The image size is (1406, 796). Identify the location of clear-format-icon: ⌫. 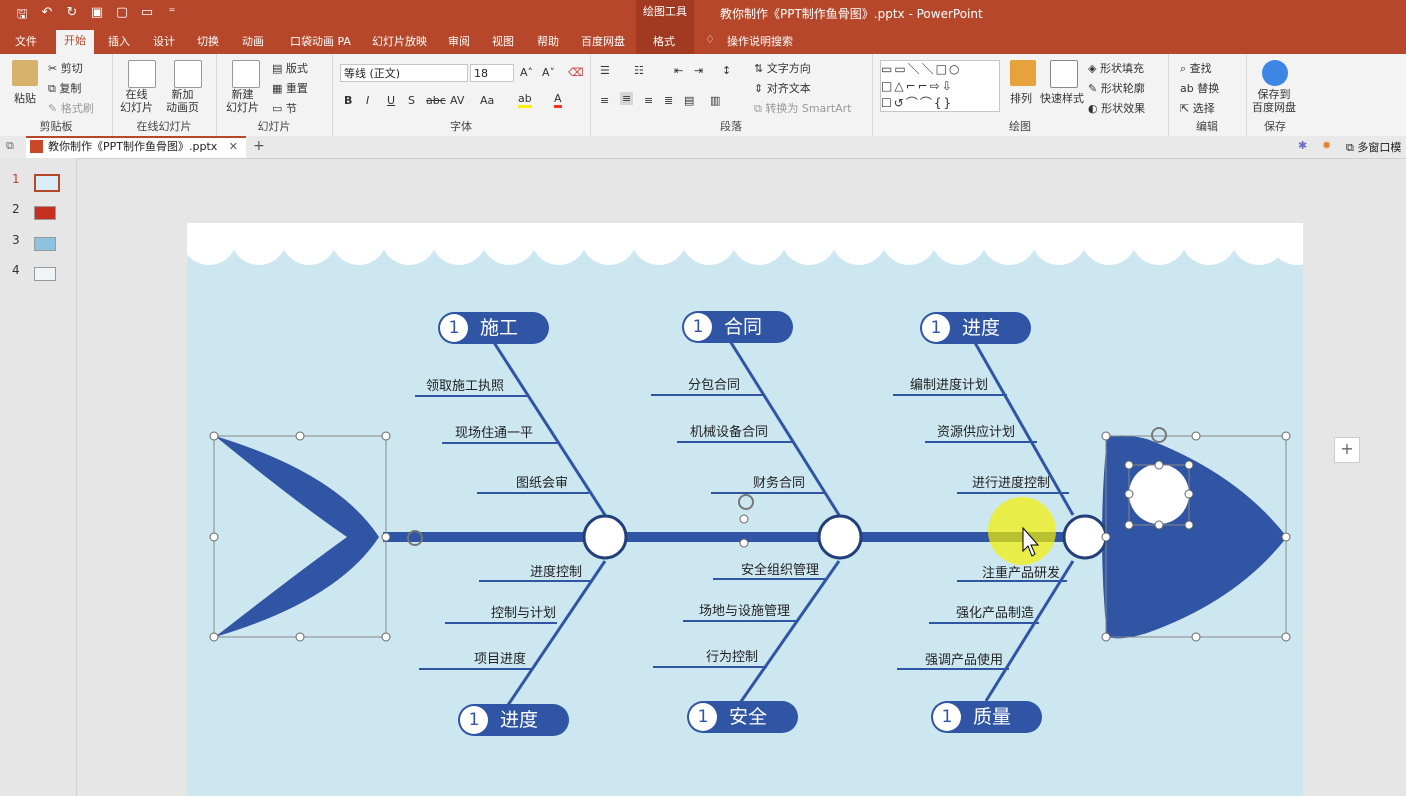
(576, 72).